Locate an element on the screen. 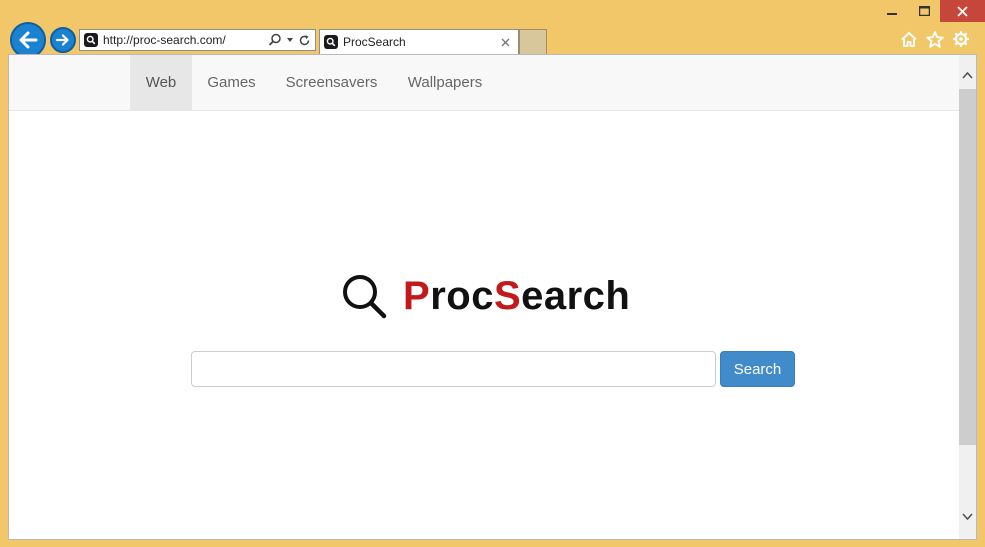 The width and height of the screenshot is (985, 547). address-url: http://proc-search.com/ is located at coordinates (185, 40).